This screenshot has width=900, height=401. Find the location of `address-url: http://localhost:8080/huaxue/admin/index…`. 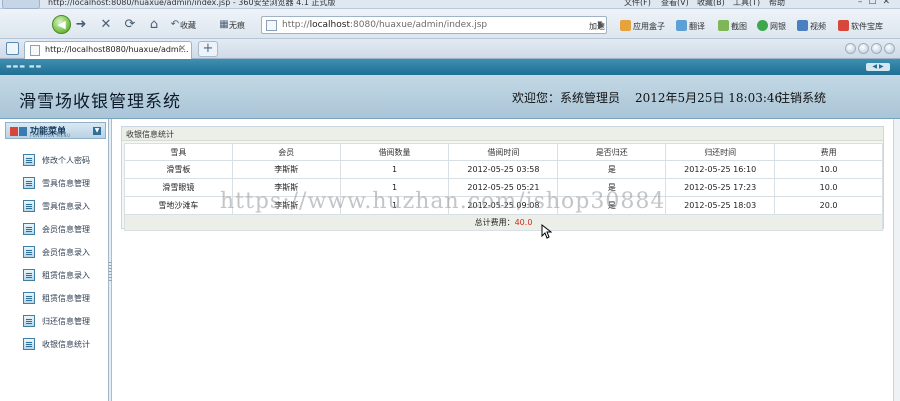

address-url: http://localhost:8080/huaxue/admin/index… is located at coordinates (384, 25).